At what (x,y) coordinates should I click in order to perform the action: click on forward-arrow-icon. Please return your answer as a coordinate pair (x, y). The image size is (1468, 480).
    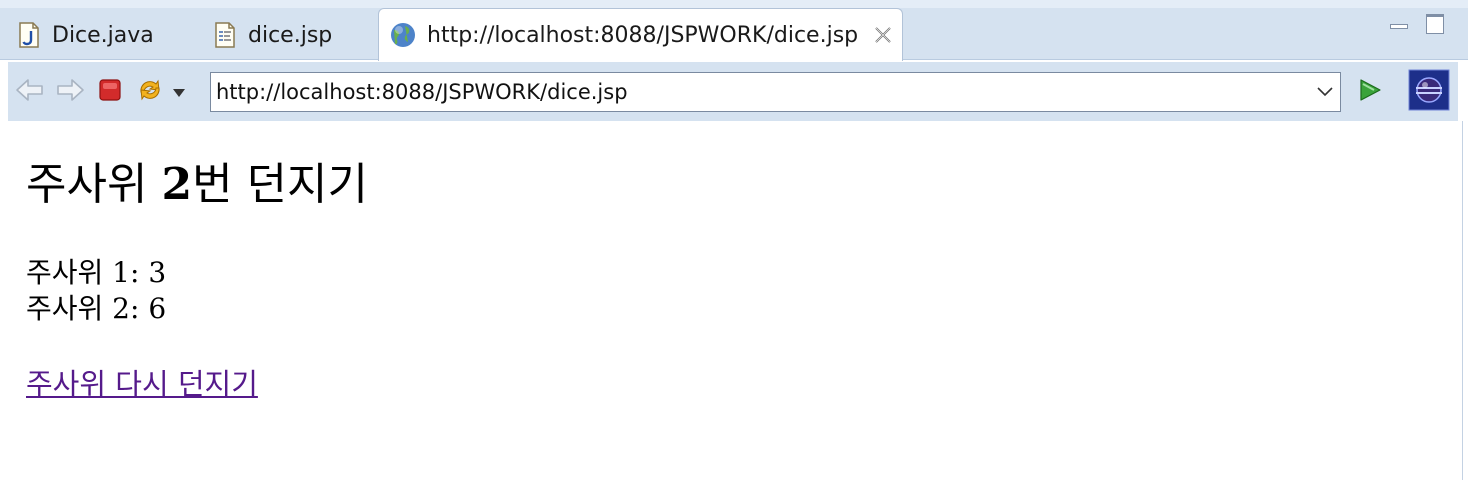
    Looking at the image, I should click on (70, 92).